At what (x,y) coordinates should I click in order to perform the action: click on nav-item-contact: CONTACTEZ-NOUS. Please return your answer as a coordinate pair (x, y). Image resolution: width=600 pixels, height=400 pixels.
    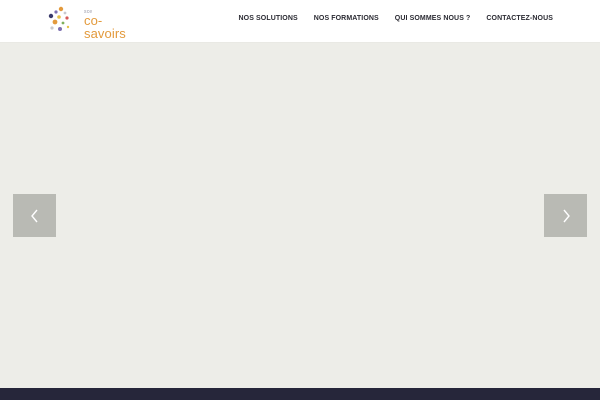
    Looking at the image, I should click on (519, 18).